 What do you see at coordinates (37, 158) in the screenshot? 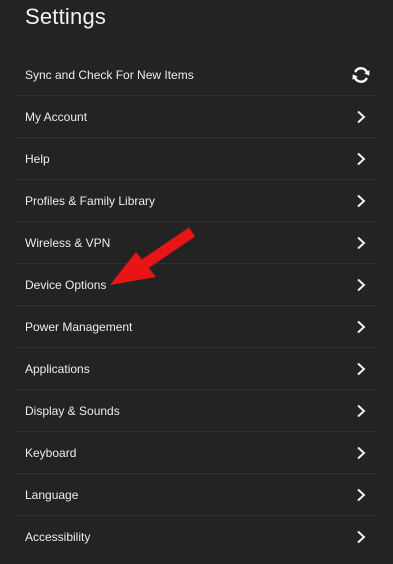
I see `settings-item-label: Help` at bounding box center [37, 158].